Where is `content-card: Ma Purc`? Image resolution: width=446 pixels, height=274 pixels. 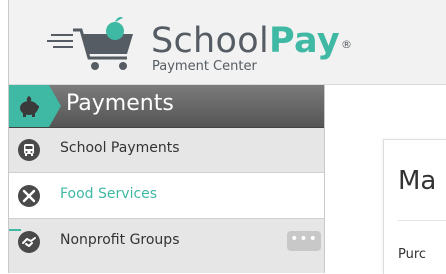 content-card: Ma Purc is located at coordinates (414, 206).